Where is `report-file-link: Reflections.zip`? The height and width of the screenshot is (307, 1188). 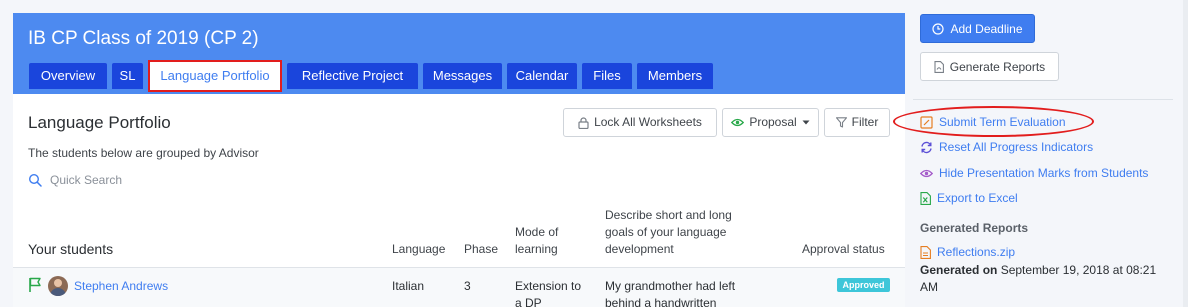
report-file-link: Reflections.zip is located at coordinates (967, 252).